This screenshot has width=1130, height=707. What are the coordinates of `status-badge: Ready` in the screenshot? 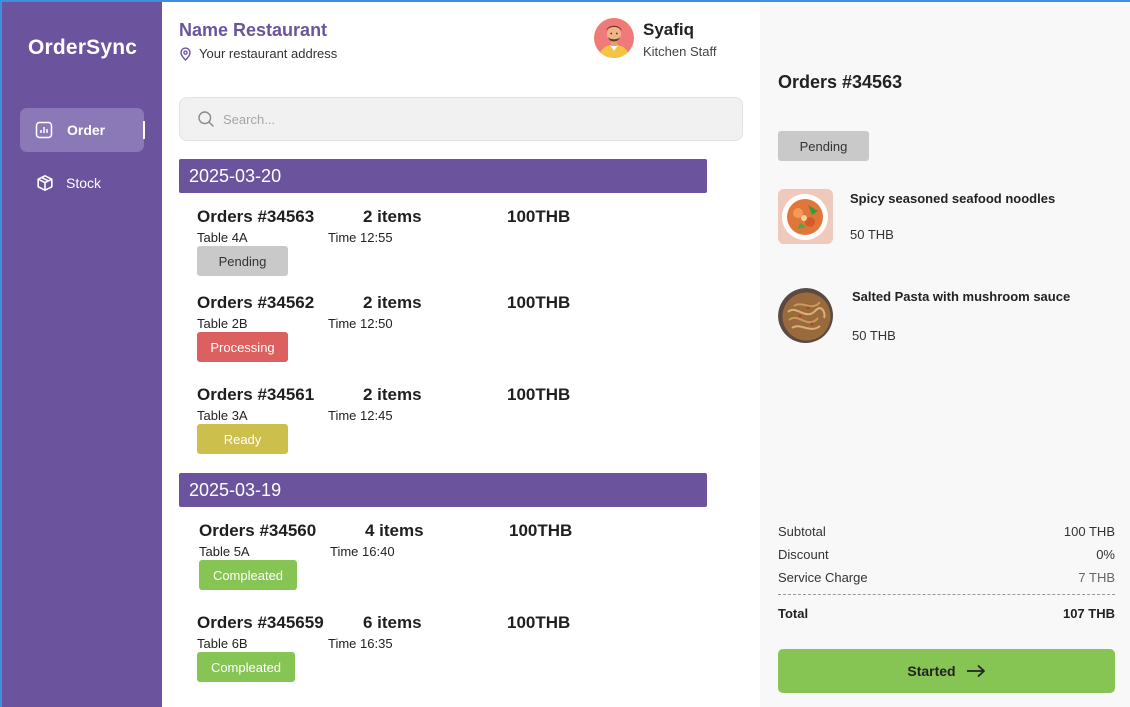 It's located at (242, 439).